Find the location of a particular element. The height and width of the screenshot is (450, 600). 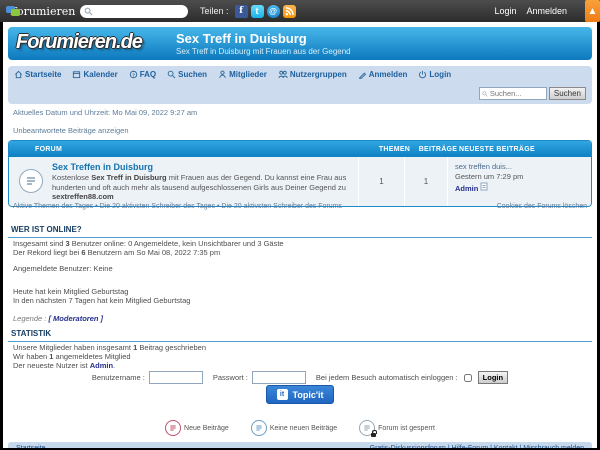

scroll-top-button: ▲ is located at coordinates (592, 11).